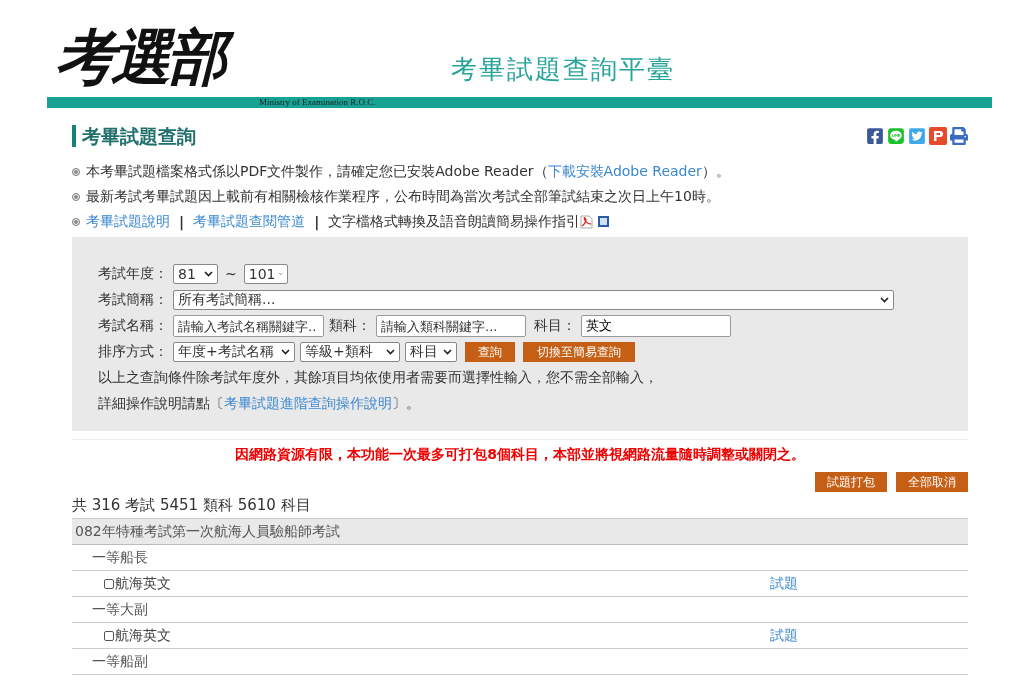 The width and height of the screenshot is (1024, 682). What do you see at coordinates (431, 352) in the screenshot?
I see `sort-select: 科目` at bounding box center [431, 352].